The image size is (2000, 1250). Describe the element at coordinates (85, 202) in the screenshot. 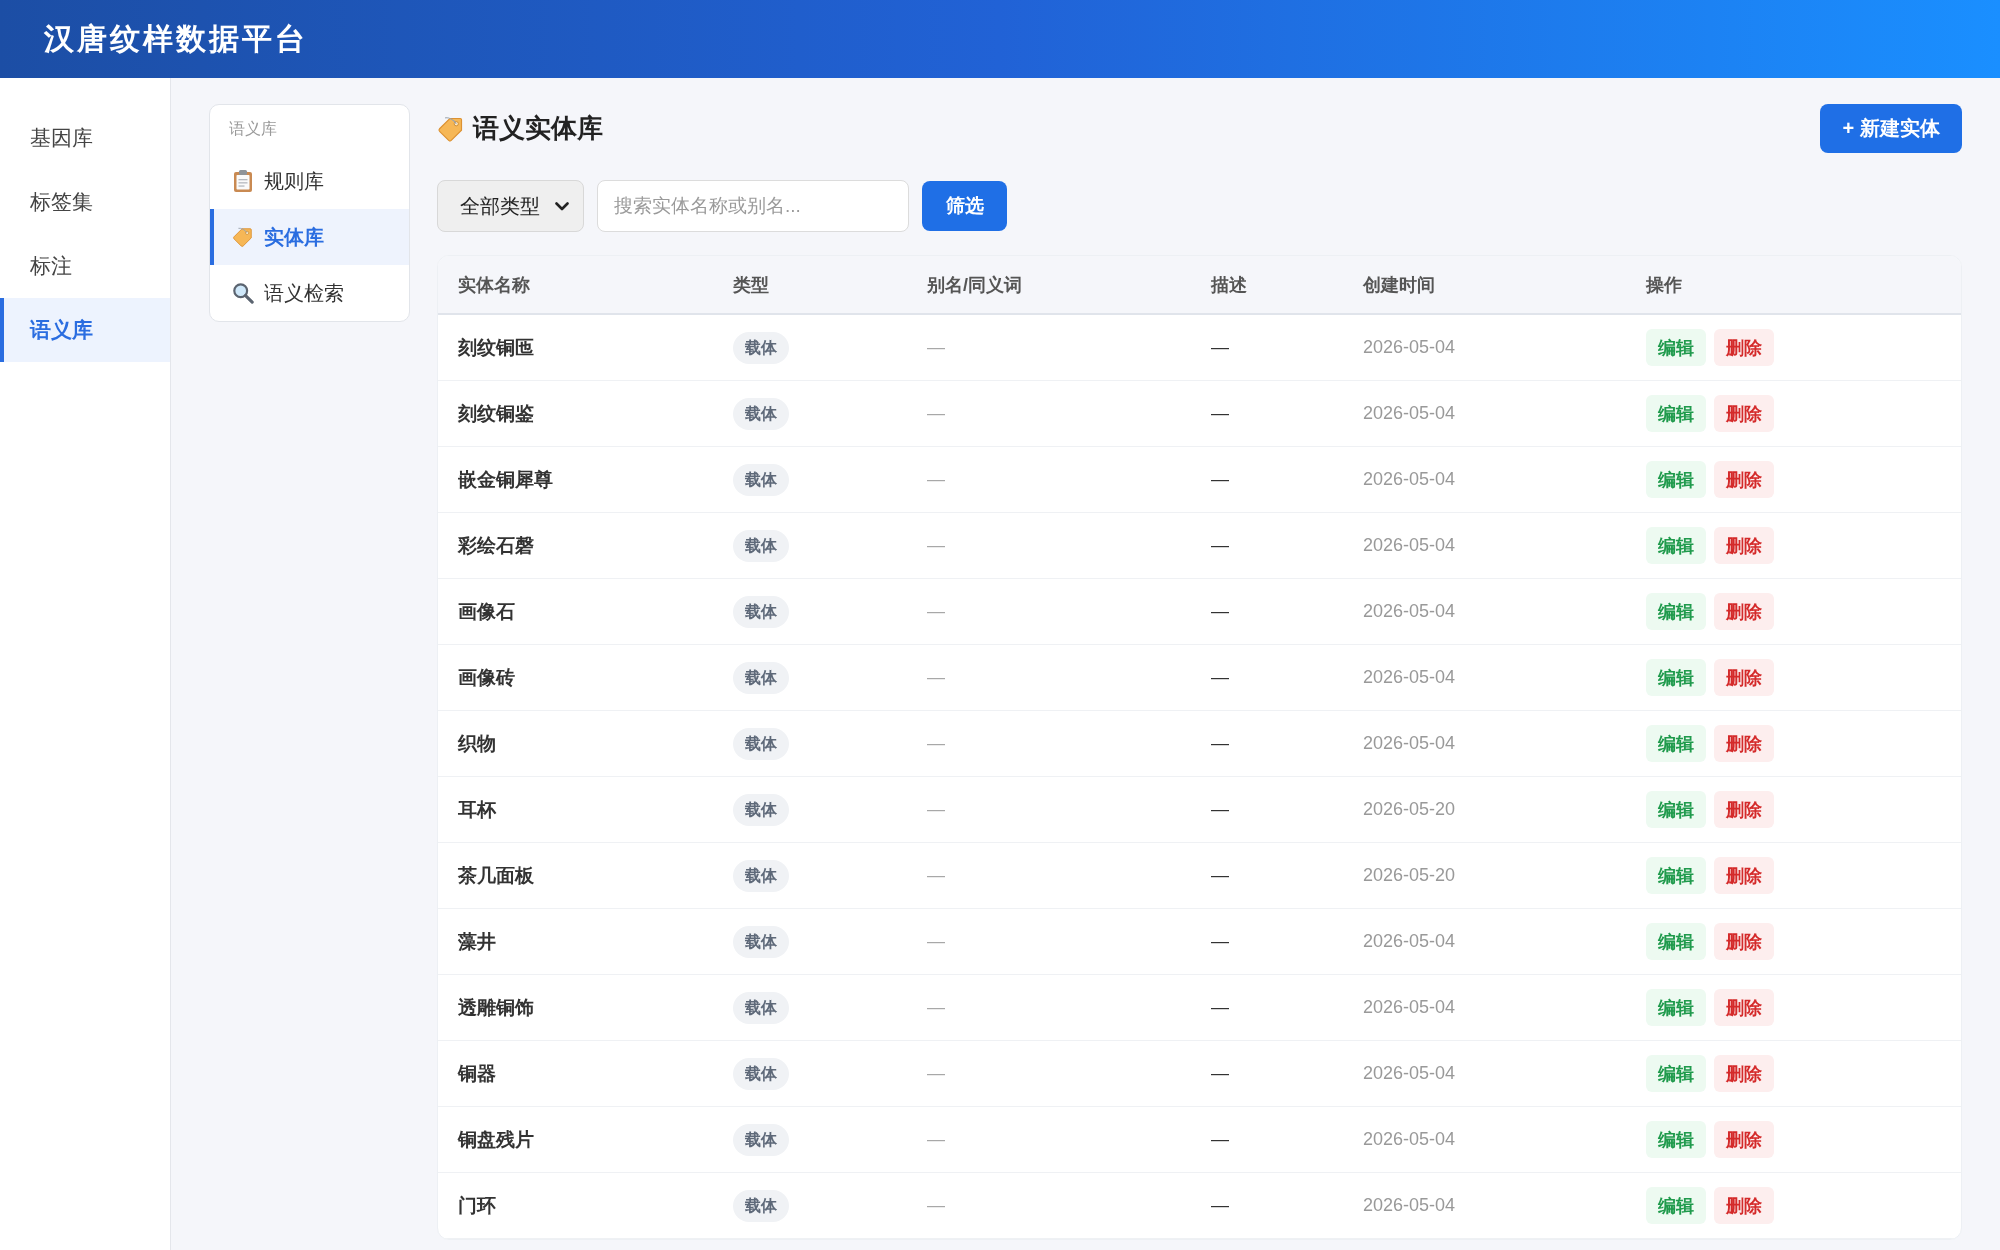

I see `sidebar-item: 标签集` at that location.